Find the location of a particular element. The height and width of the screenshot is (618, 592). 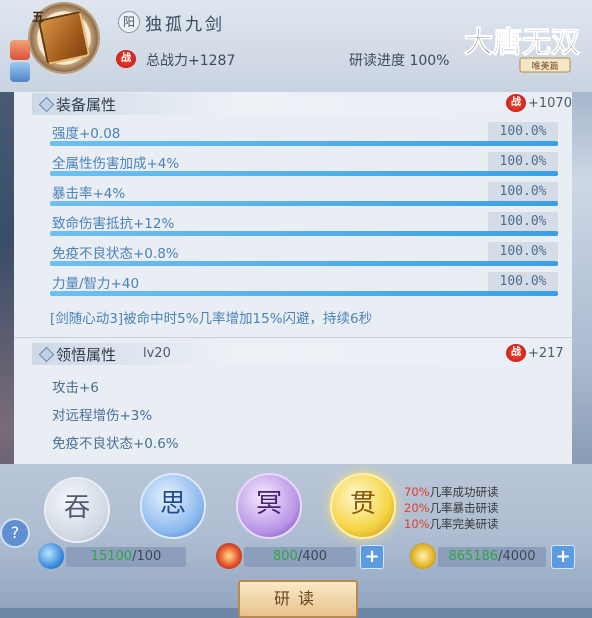

equip-attr-row: 暴击率+4% 100.0% is located at coordinates (304, 193).